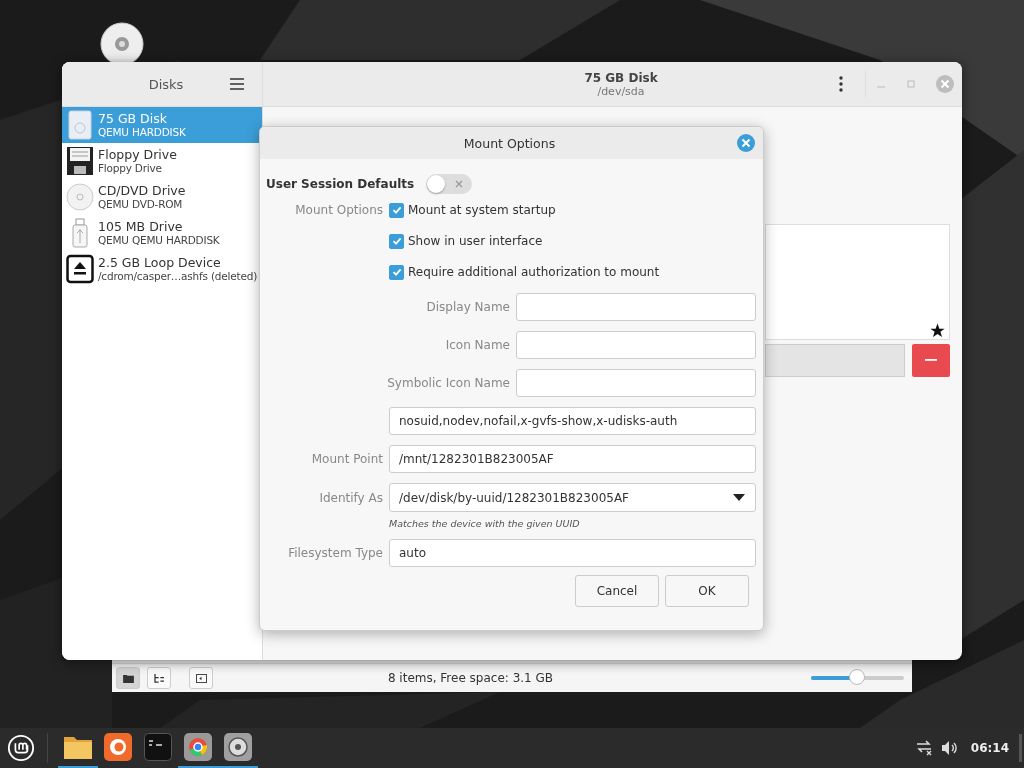 This screenshot has width=1024, height=768. Describe the element at coordinates (470, 678) in the screenshot. I see `status-text: 8 items, Free space: 3.1 GB` at that location.